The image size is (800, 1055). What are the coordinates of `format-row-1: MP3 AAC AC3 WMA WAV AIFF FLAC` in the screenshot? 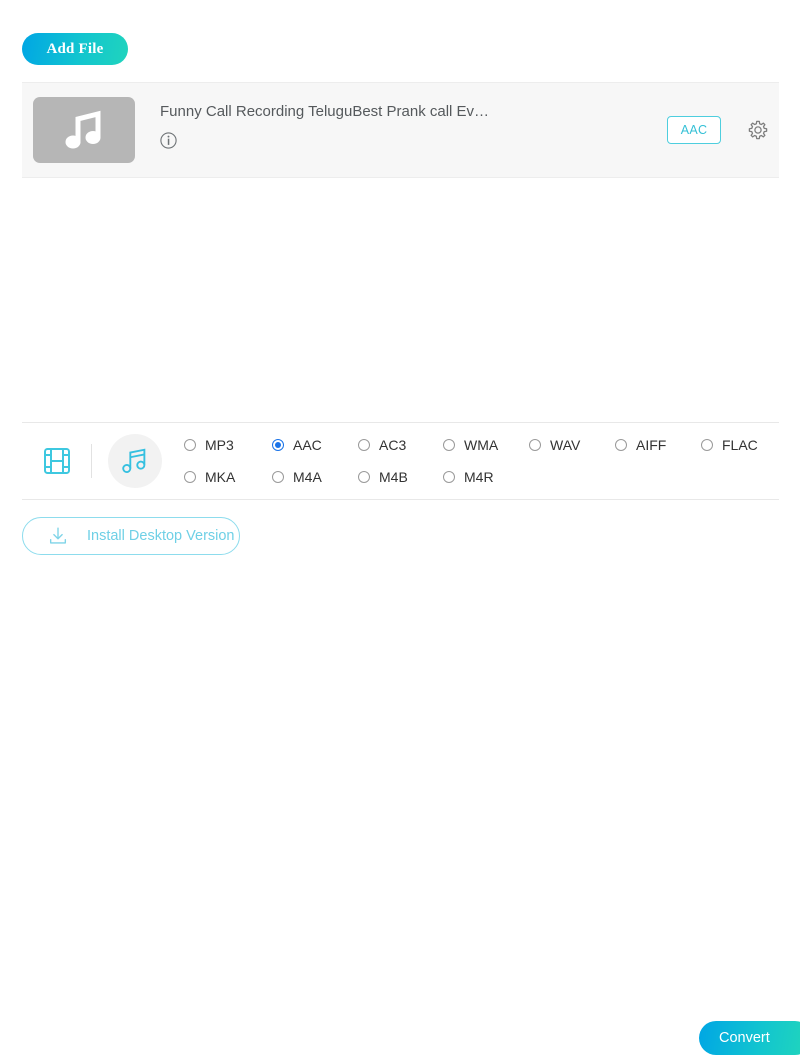 It's located at (481, 445).